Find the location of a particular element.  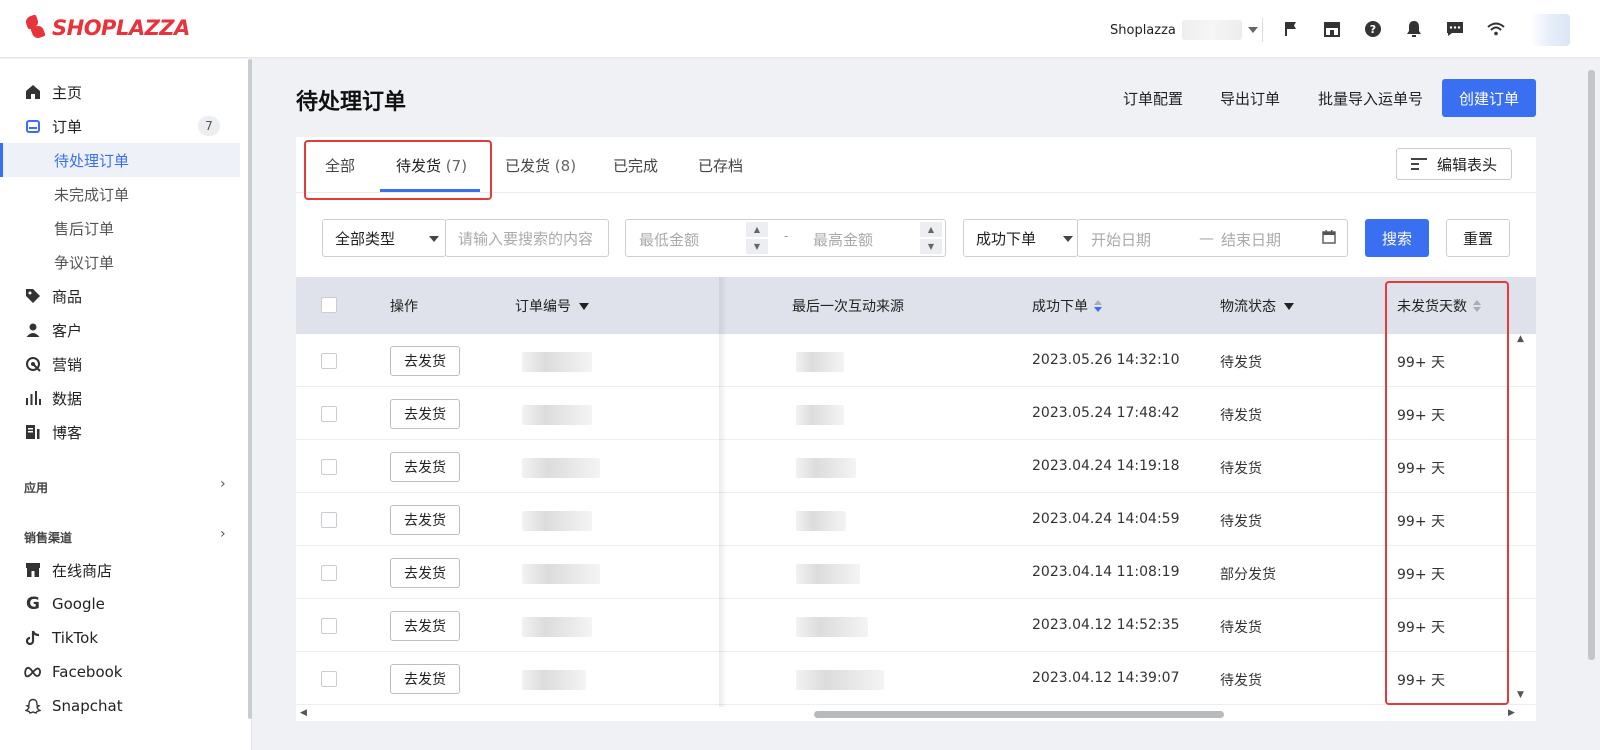

table-row: 去发货 2023.05.26 14:32:10 待发货 99+ 天 is located at coordinates (916, 360).